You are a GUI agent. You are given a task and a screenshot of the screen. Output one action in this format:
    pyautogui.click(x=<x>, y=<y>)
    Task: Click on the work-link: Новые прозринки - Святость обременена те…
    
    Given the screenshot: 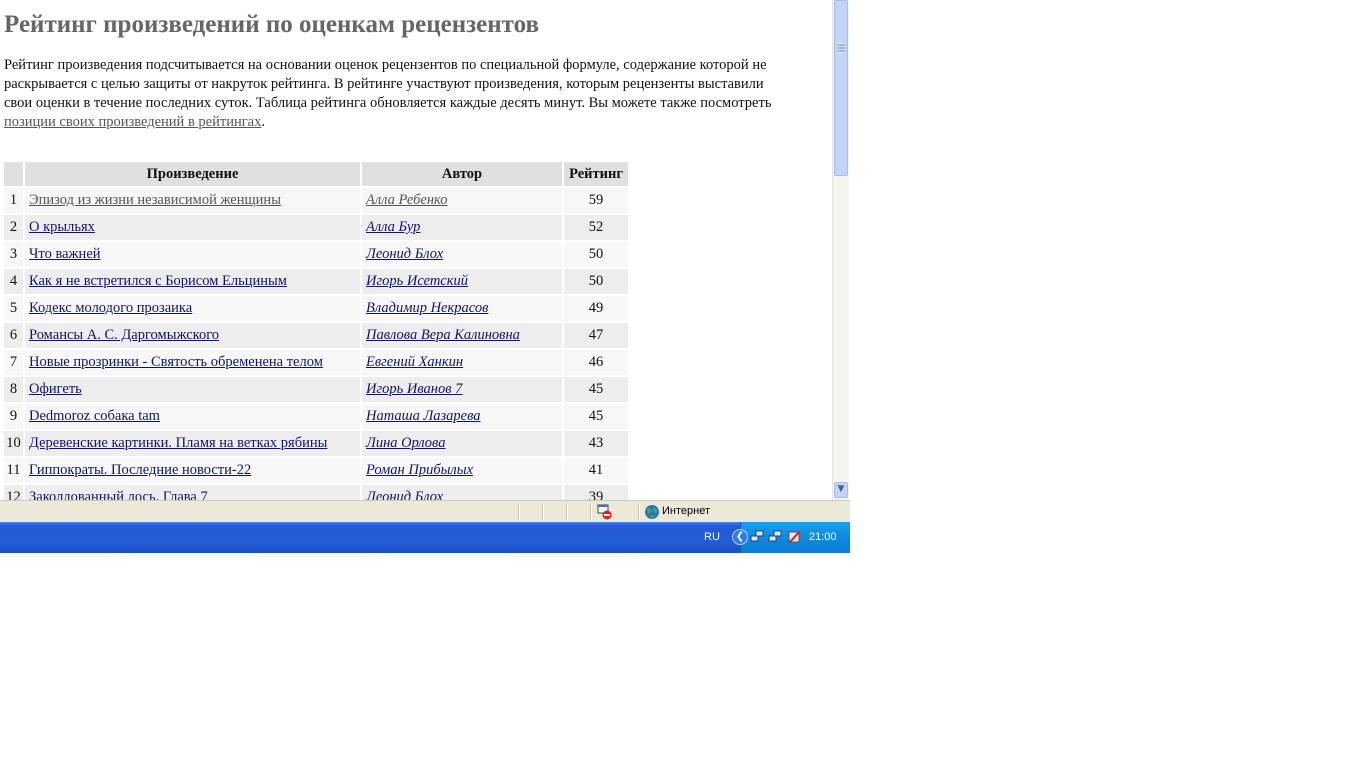 What is the action you would take?
    pyautogui.click(x=176, y=362)
    